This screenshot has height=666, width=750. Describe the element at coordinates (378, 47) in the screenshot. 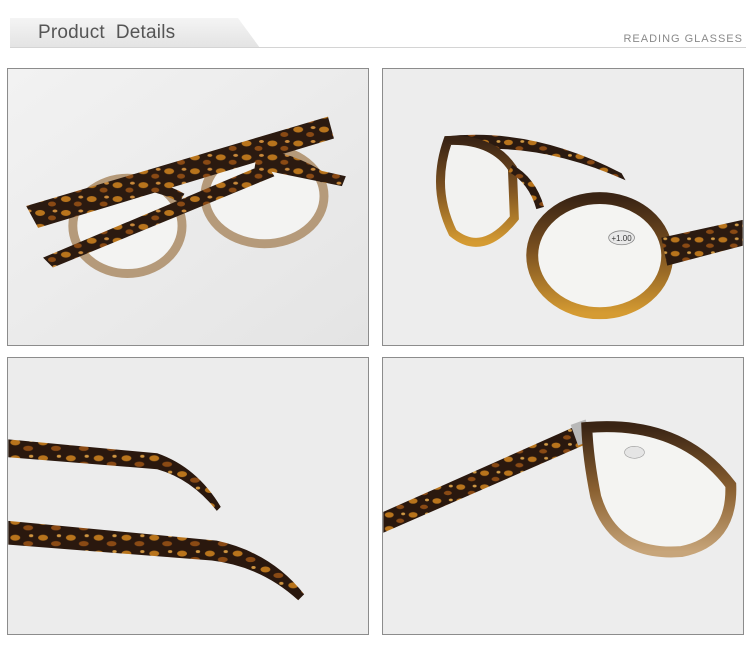

I see `header-divider` at that location.